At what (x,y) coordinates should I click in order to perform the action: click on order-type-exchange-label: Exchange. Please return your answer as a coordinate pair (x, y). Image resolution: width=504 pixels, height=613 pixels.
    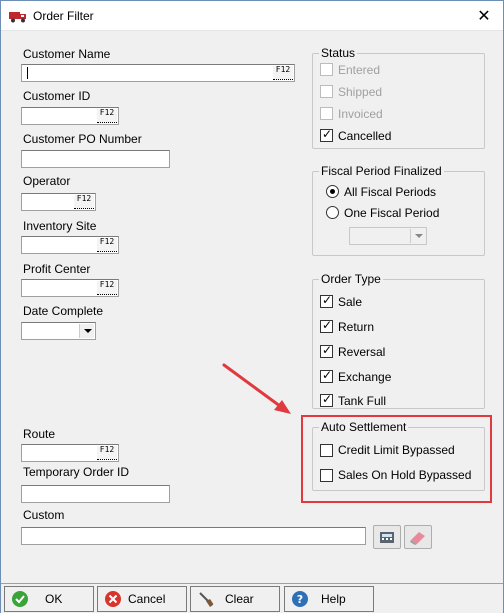
    Looking at the image, I should click on (365, 377).